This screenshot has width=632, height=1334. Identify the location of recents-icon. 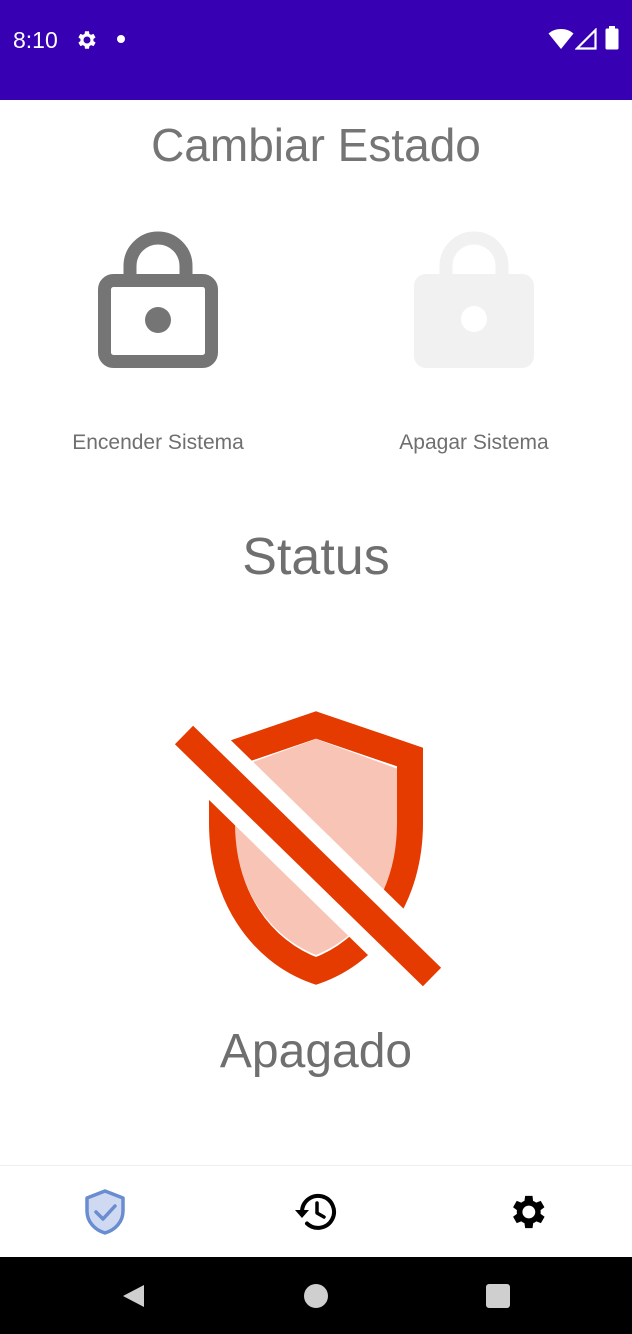
(498, 1296).